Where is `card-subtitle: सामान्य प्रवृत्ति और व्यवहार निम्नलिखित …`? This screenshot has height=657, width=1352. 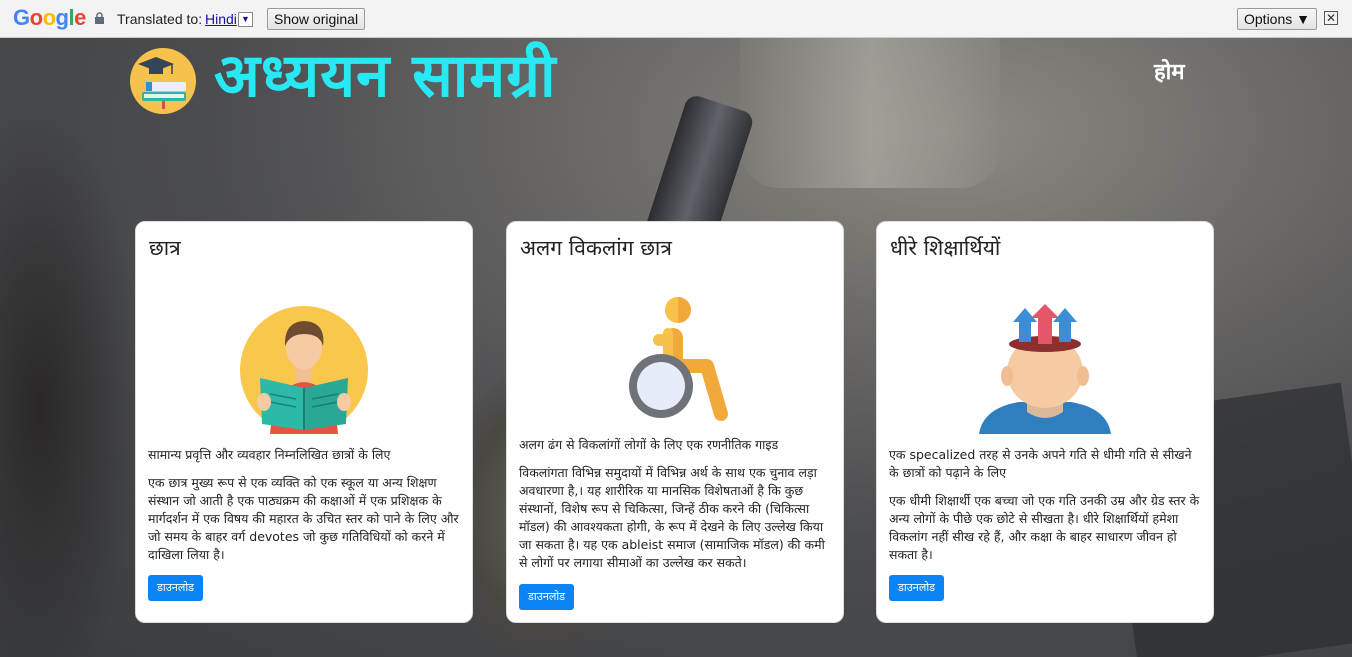
card-subtitle: सामान्य प्रवृत्ति और व्यवहार निम्नलिखित … is located at coordinates (269, 454).